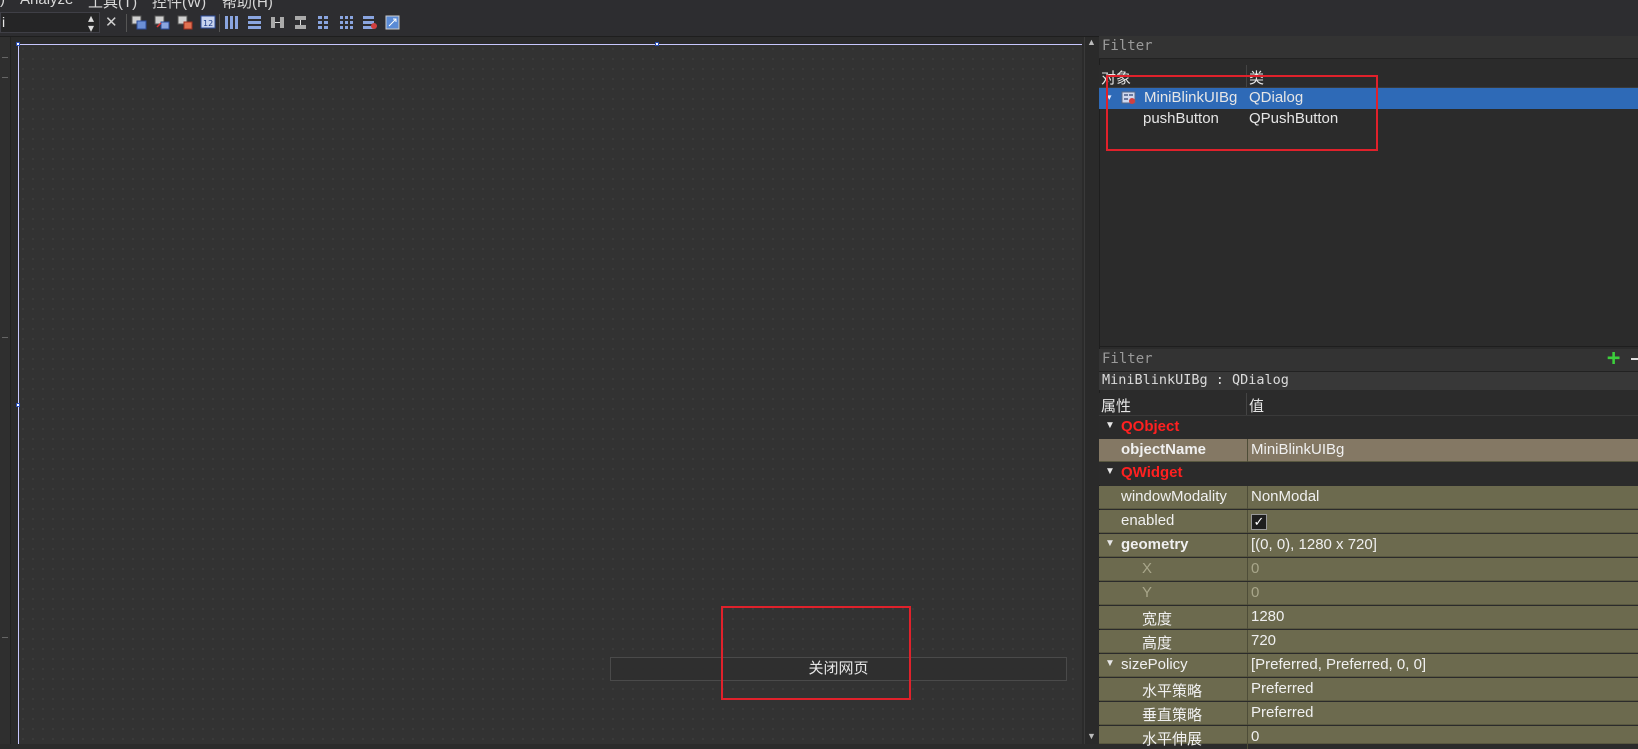 The width and height of the screenshot is (1638, 749). What do you see at coordinates (323, 22) in the screenshot?
I see `layout-form-icon` at bounding box center [323, 22].